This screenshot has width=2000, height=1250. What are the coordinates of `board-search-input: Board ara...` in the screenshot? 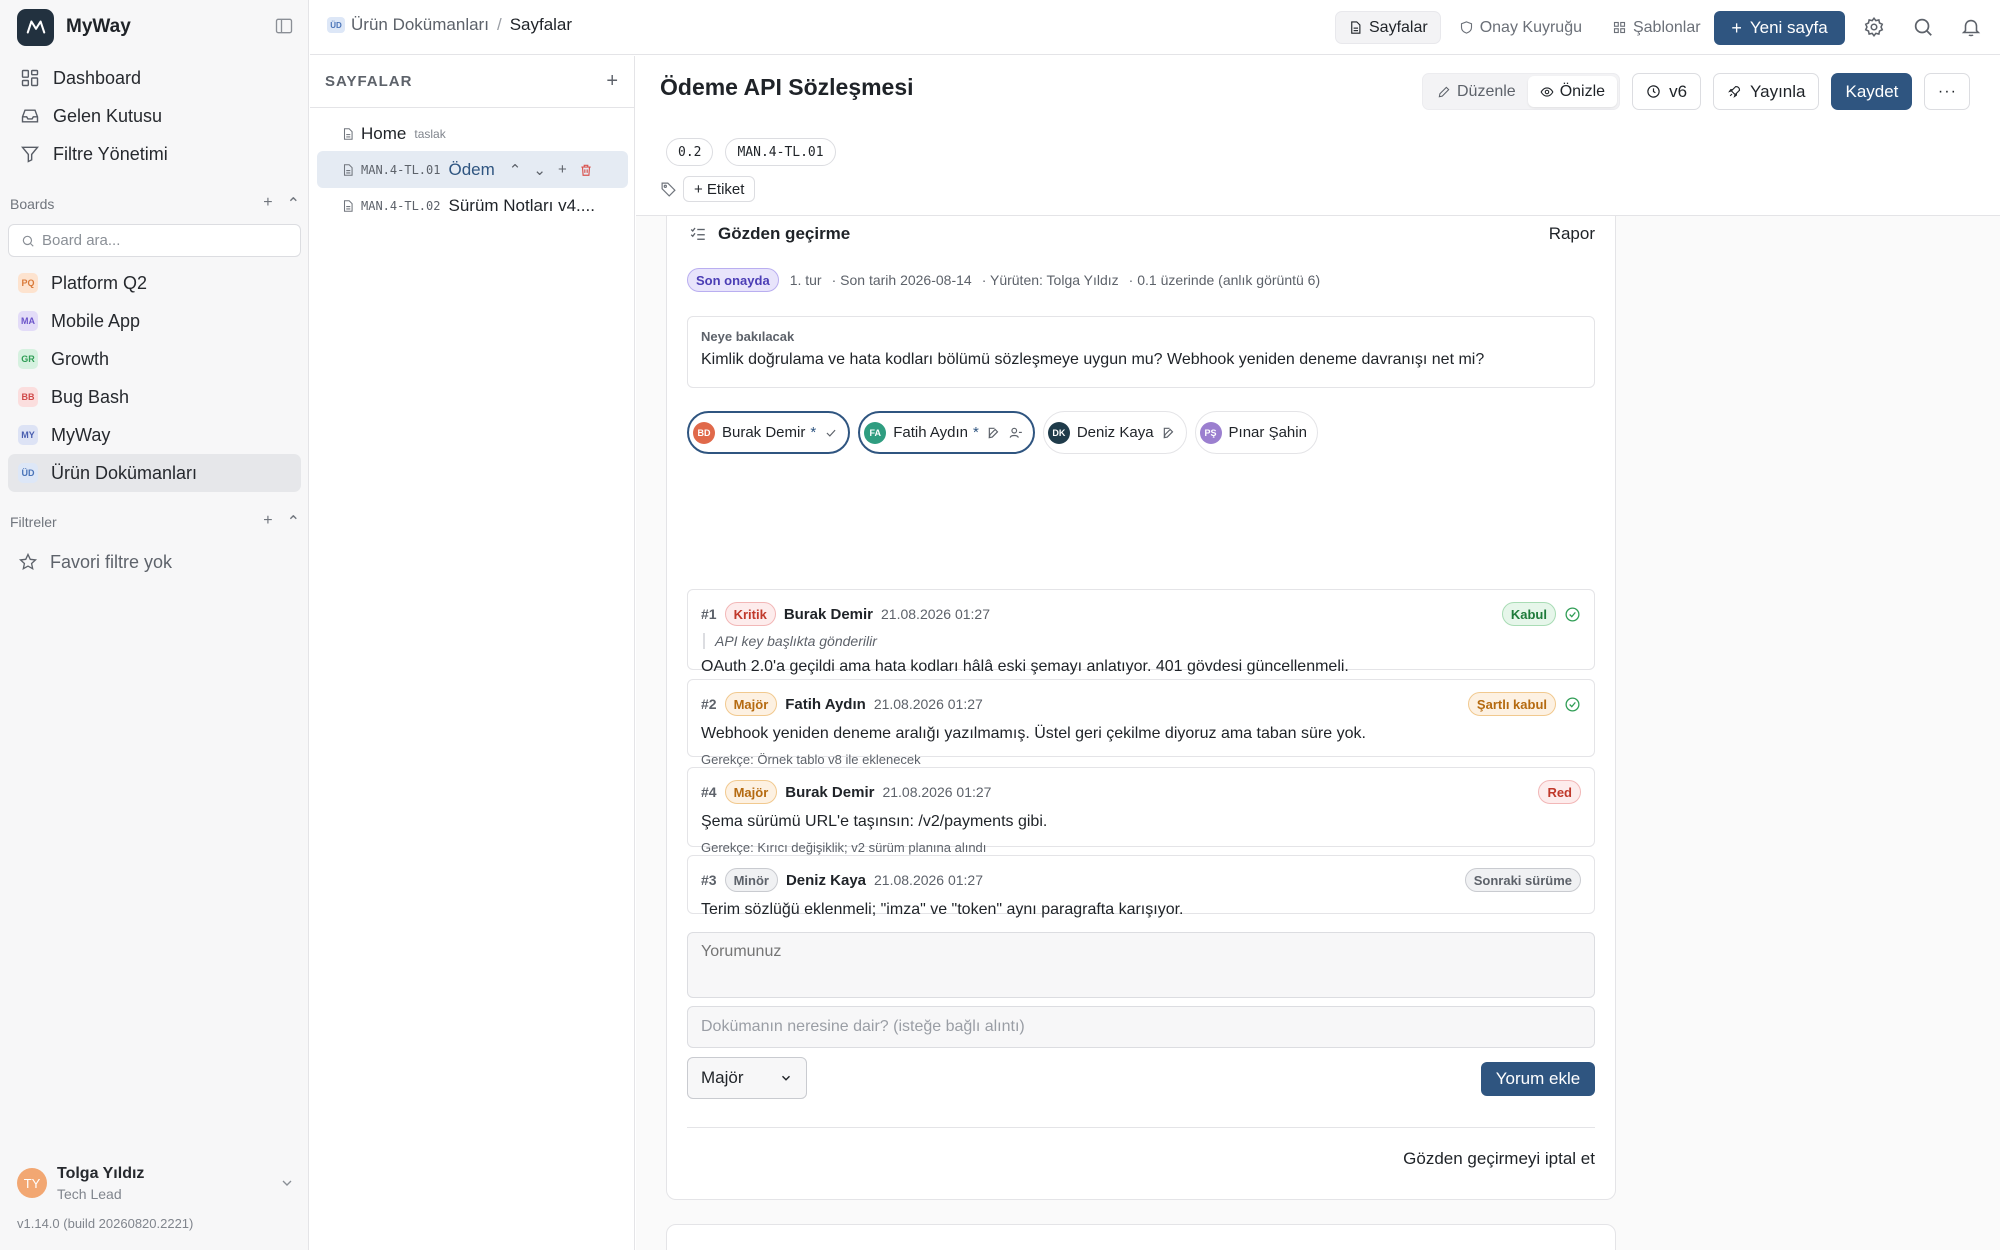 It's located at (154, 240).